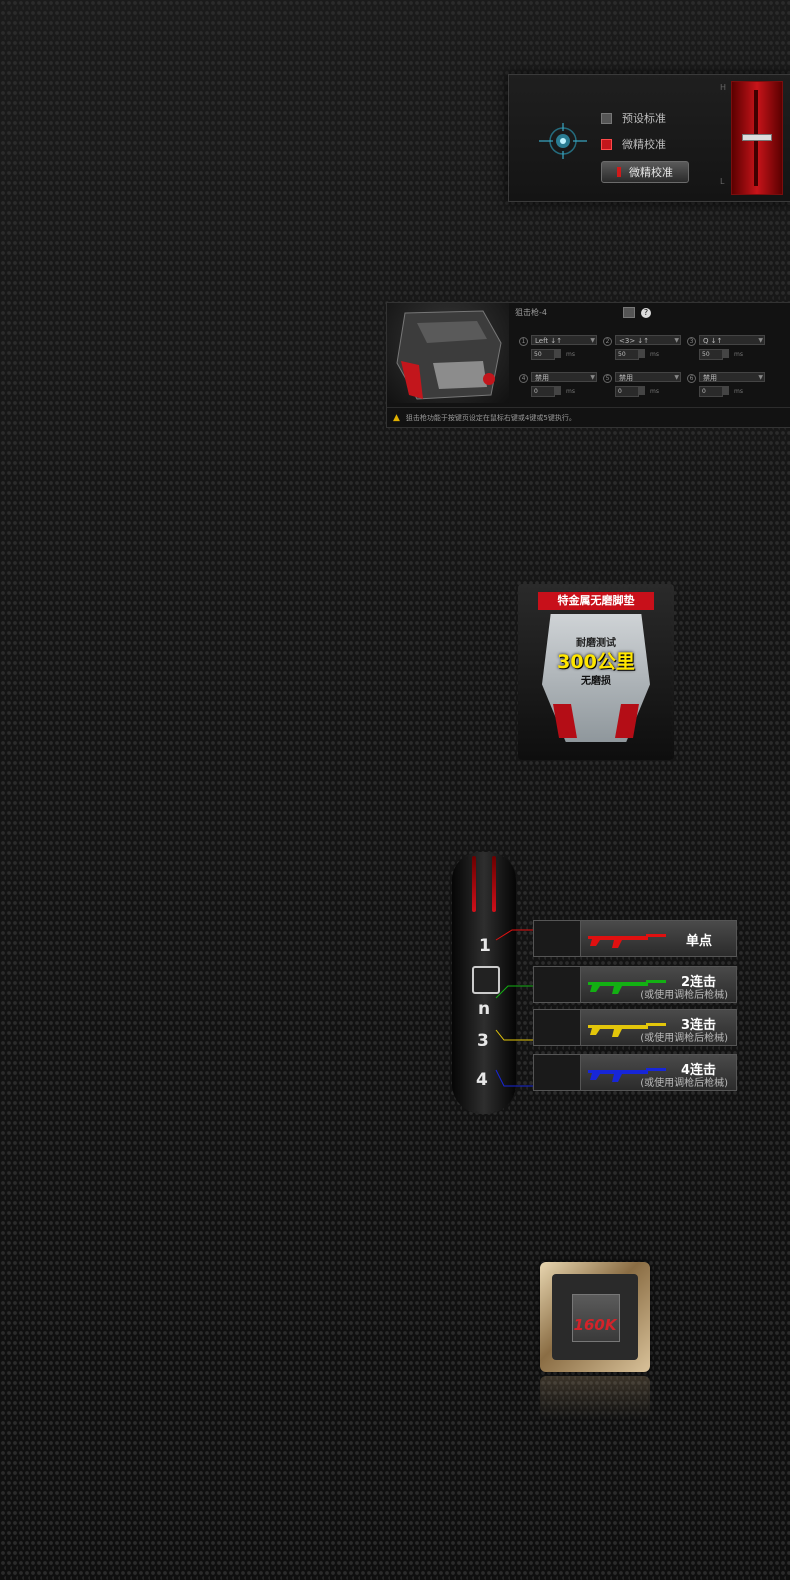 The height and width of the screenshot is (1580, 790). I want to click on slot-number: 1, so click(523, 341).